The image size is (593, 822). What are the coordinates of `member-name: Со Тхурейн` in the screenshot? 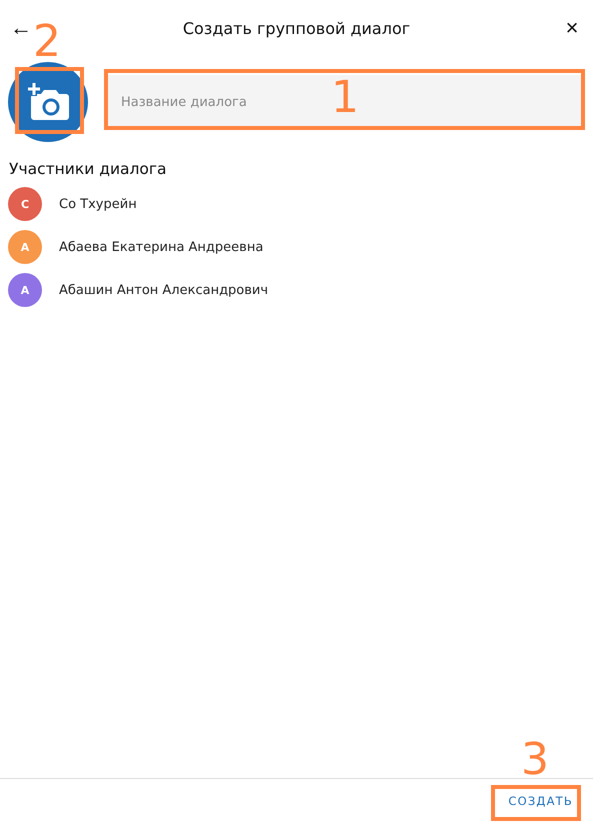 It's located at (98, 204).